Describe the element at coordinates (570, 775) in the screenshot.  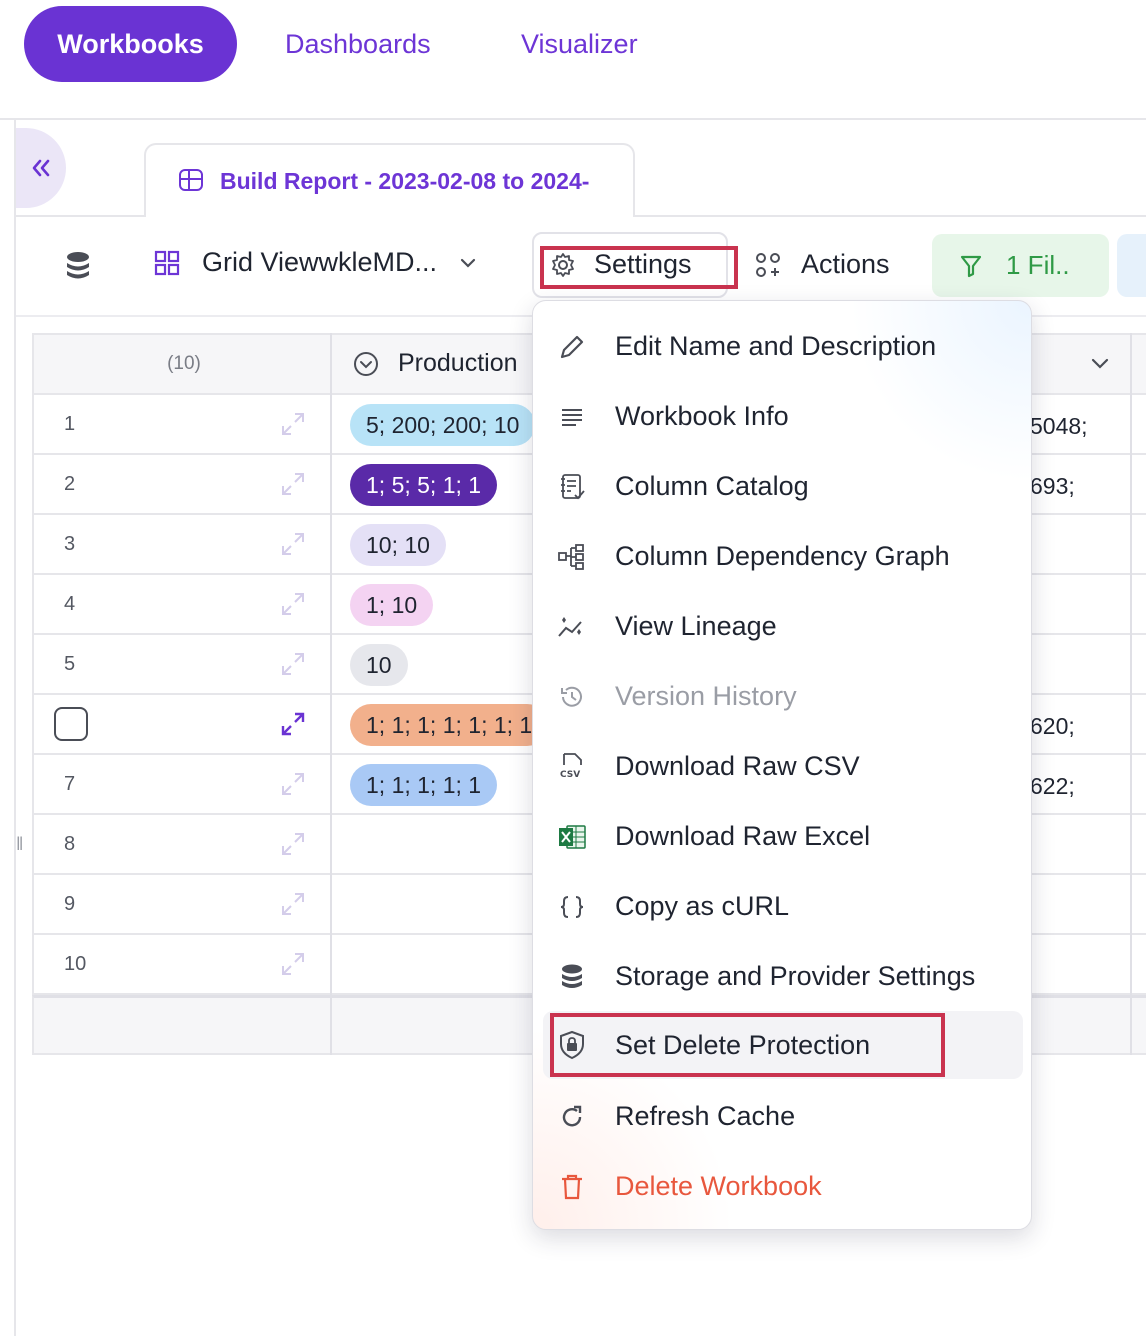
I see `svg-text: CSV` at that location.